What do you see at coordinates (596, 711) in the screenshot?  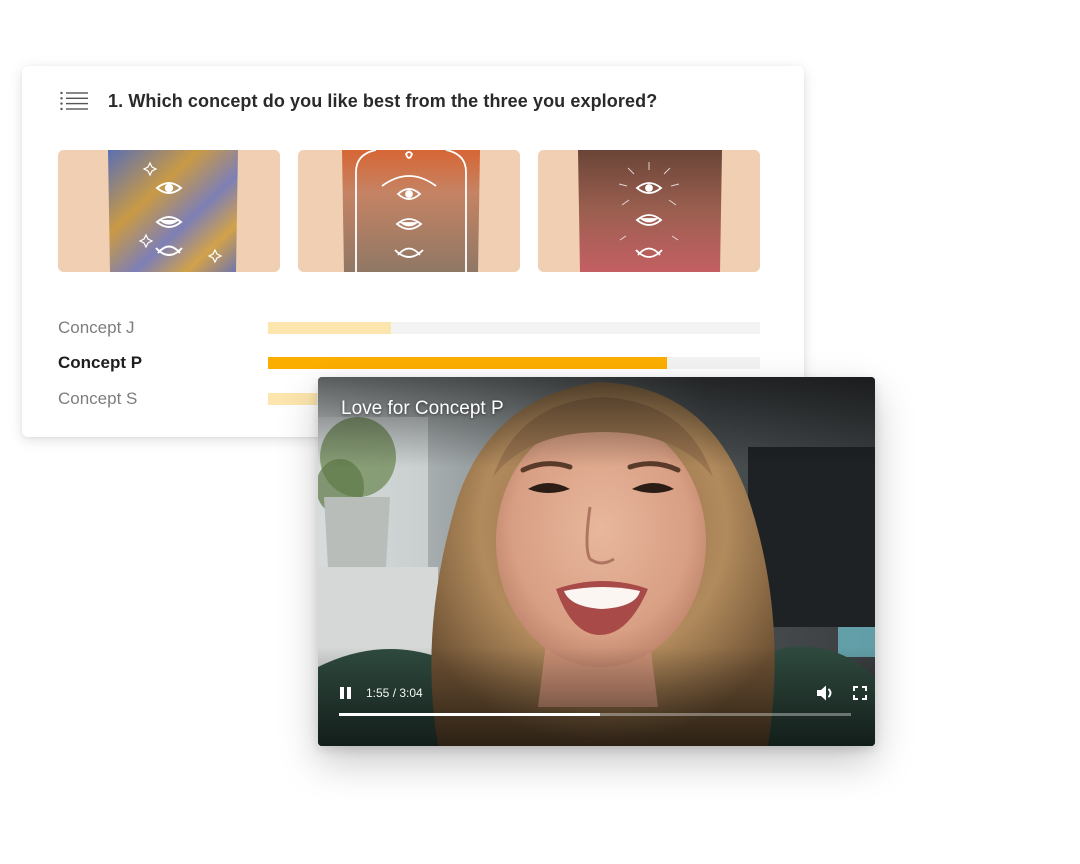 I see `video-controls: 1:55 / 3:04` at bounding box center [596, 711].